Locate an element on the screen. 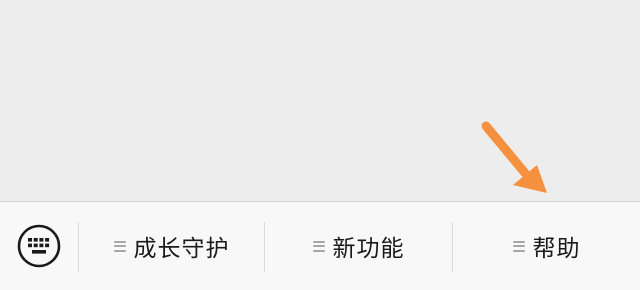 The width and height of the screenshot is (640, 290). menu-item-growth-guard: 成长守护 is located at coordinates (171, 246).